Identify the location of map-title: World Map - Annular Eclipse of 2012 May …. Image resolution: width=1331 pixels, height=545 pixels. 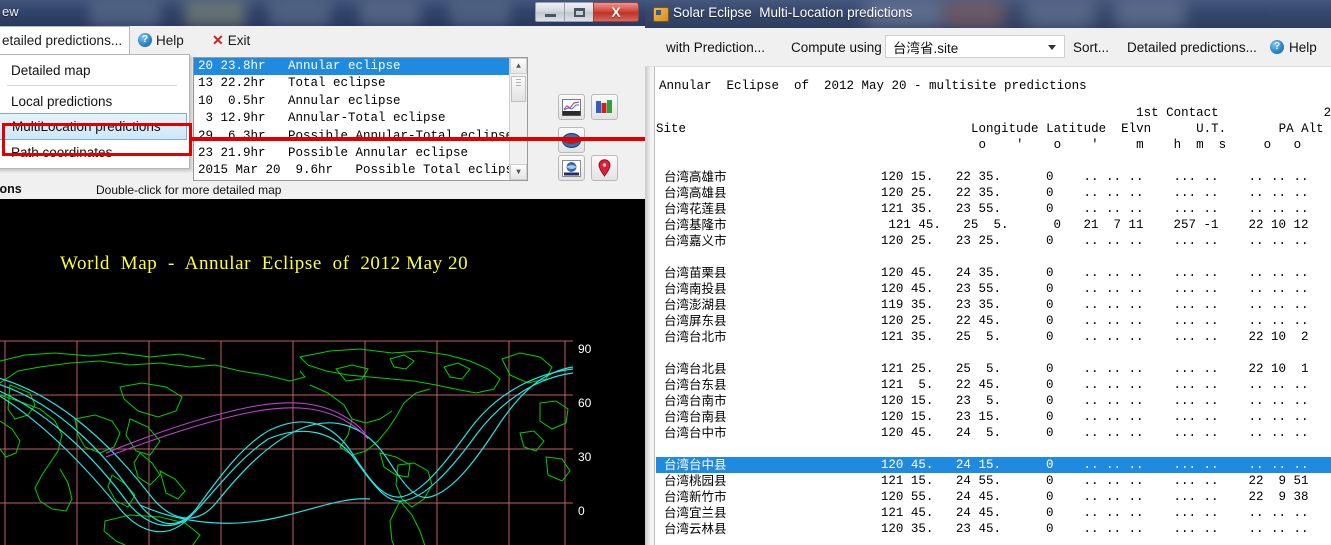
(264, 263).